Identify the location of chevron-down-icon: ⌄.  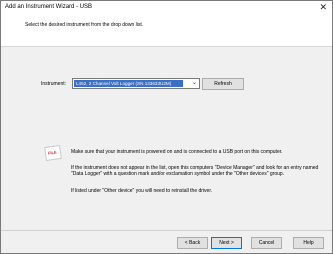
(194, 83).